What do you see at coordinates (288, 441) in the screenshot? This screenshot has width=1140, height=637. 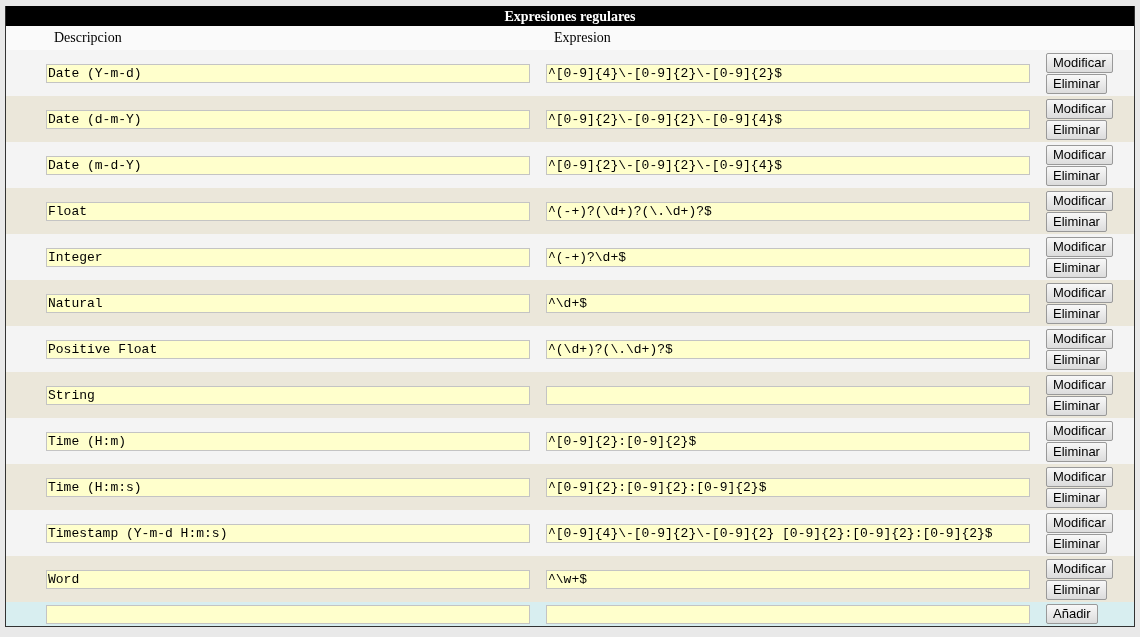 I see `description-field: Time (H:m)` at bounding box center [288, 441].